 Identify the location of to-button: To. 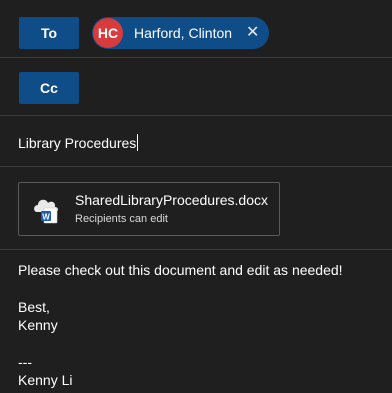
(49, 33).